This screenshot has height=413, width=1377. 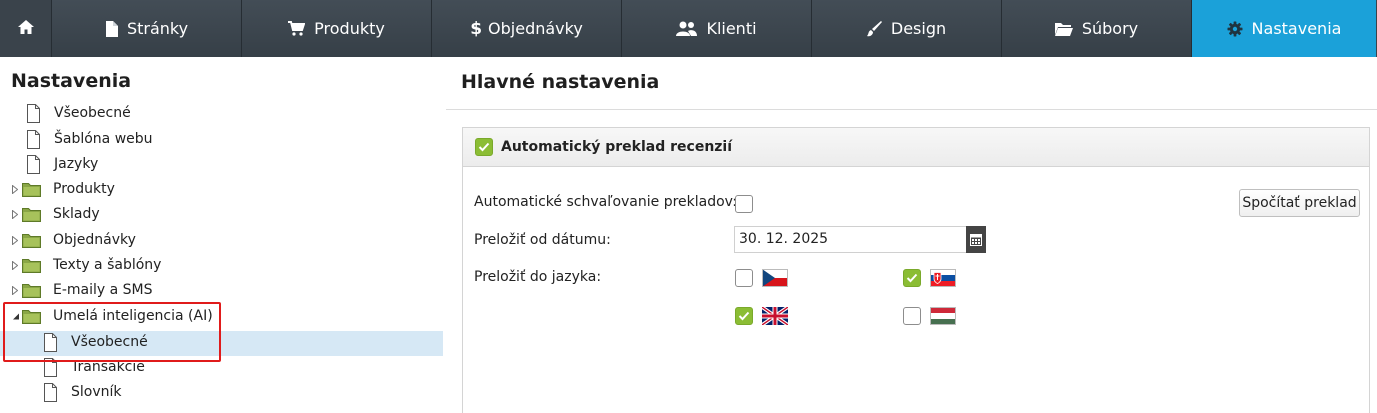 I want to click on home-button, so click(x=26, y=28).